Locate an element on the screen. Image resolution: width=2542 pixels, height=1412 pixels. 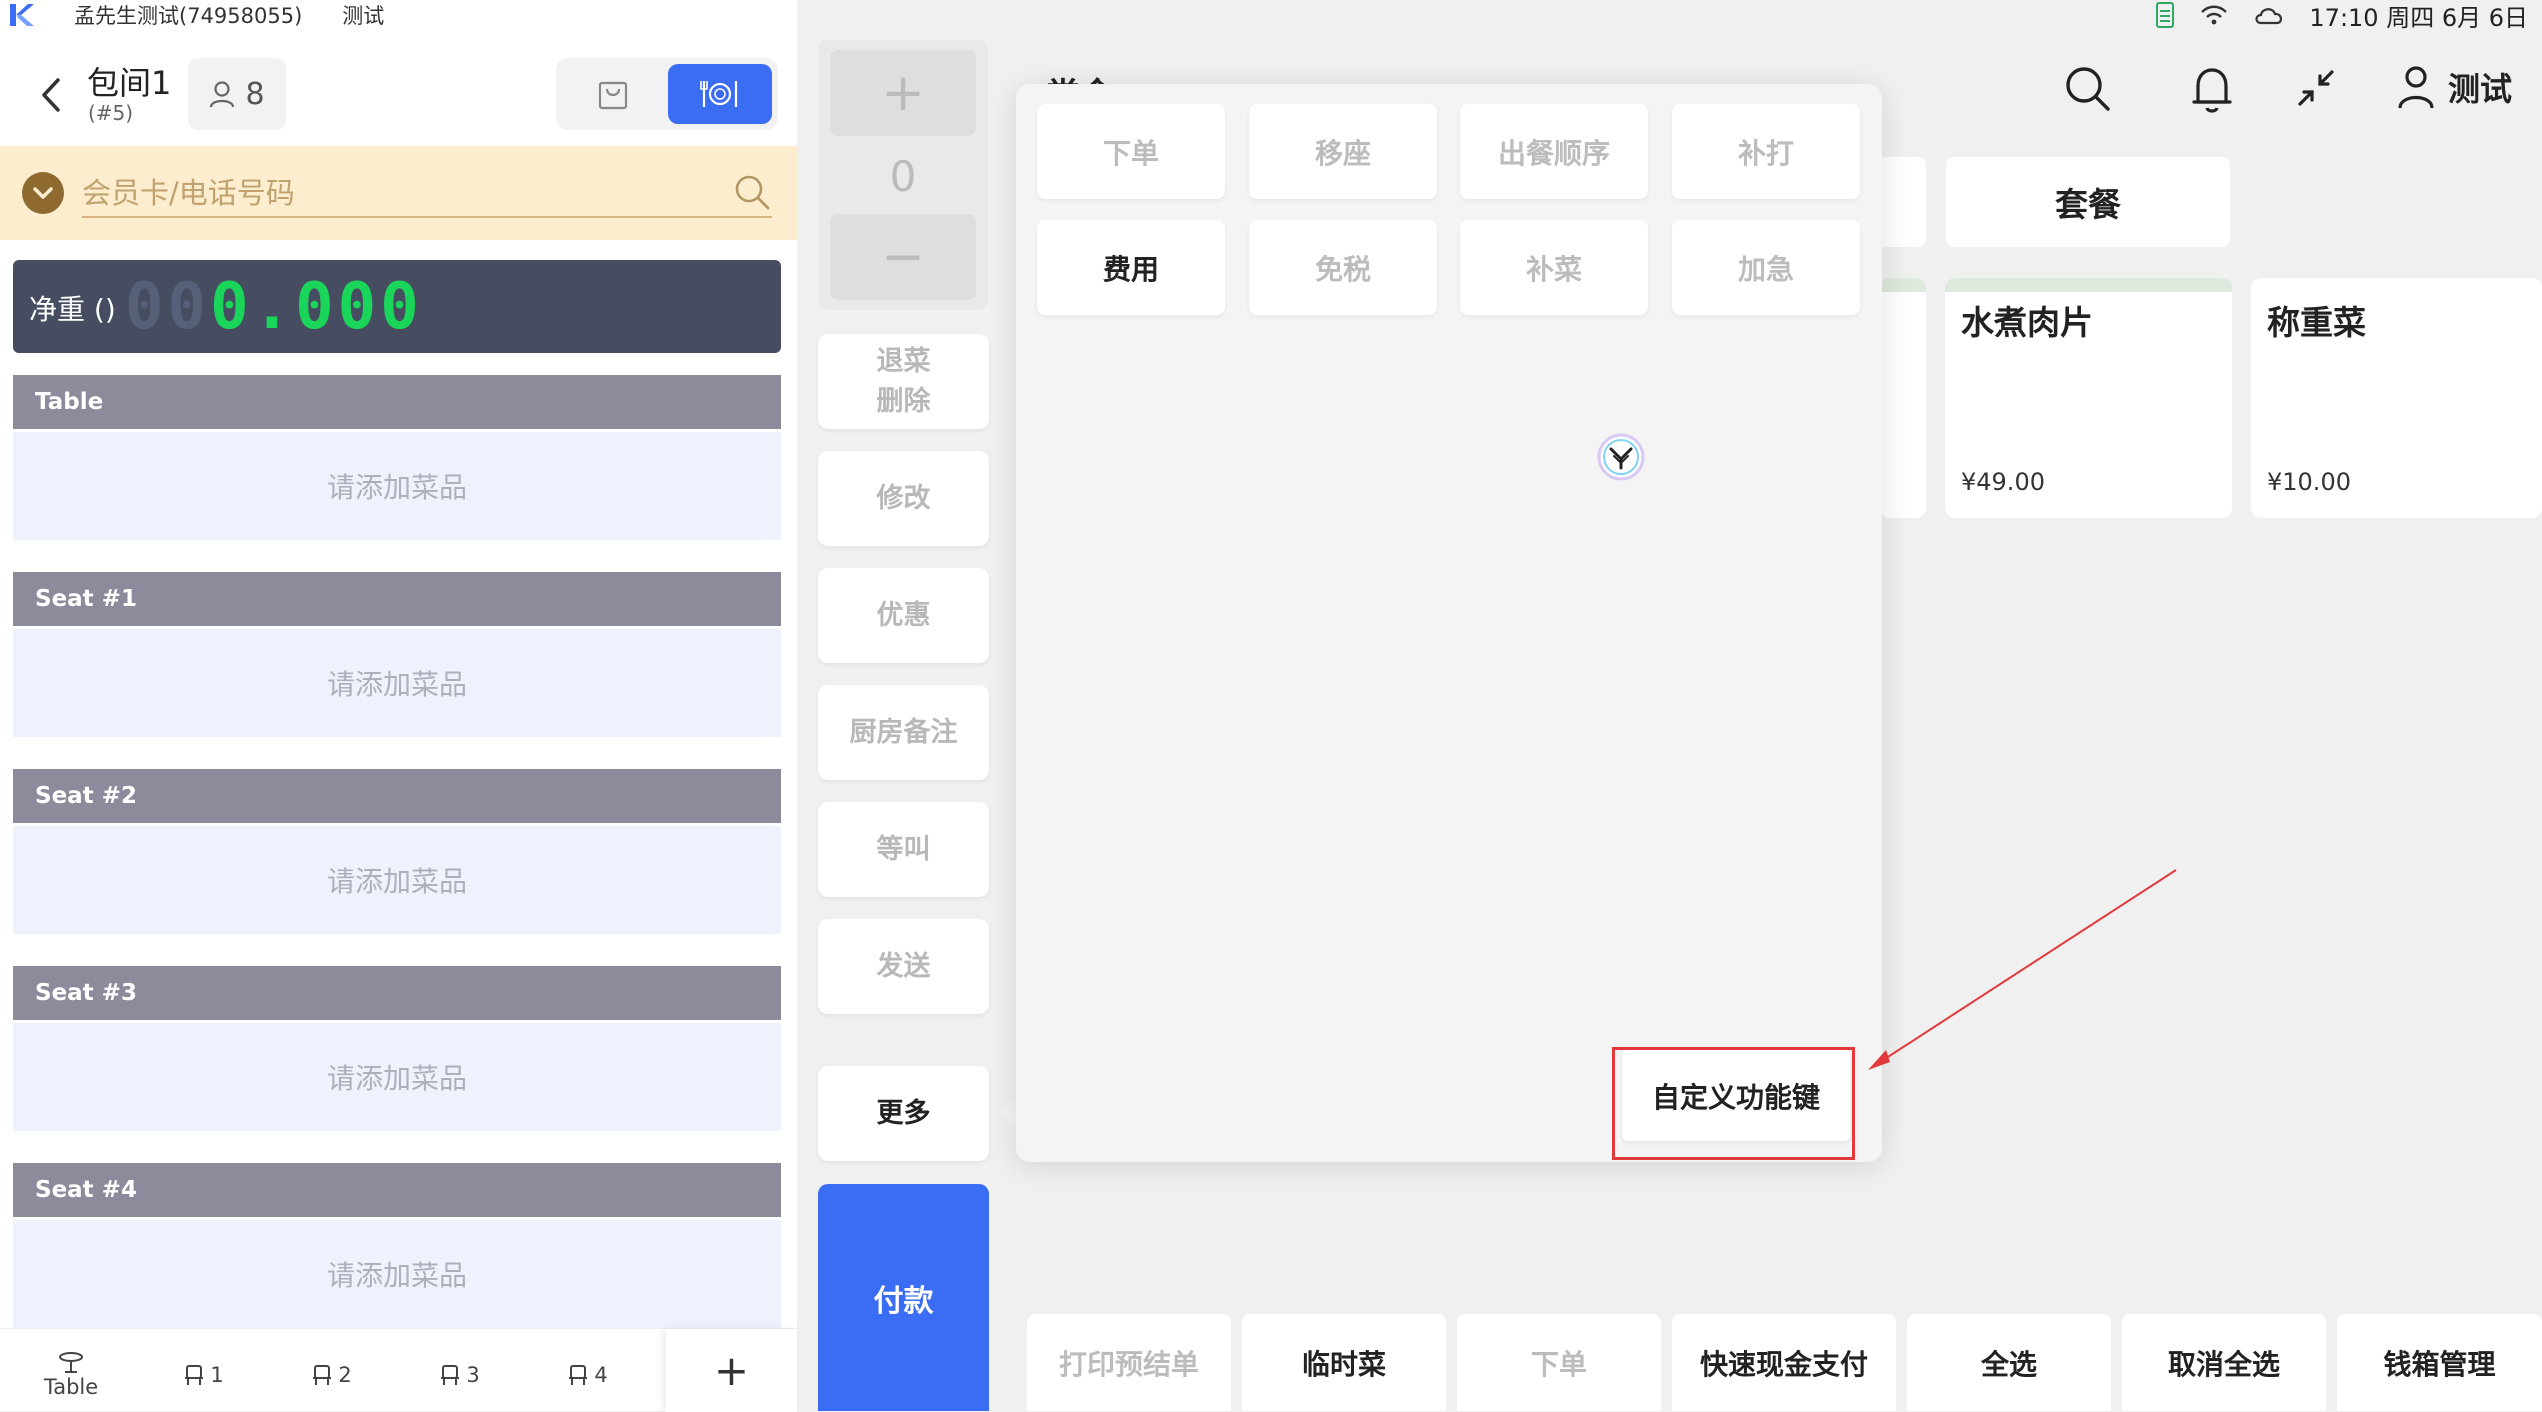
seat-tab-number: 4 is located at coordinates (601, 1375).